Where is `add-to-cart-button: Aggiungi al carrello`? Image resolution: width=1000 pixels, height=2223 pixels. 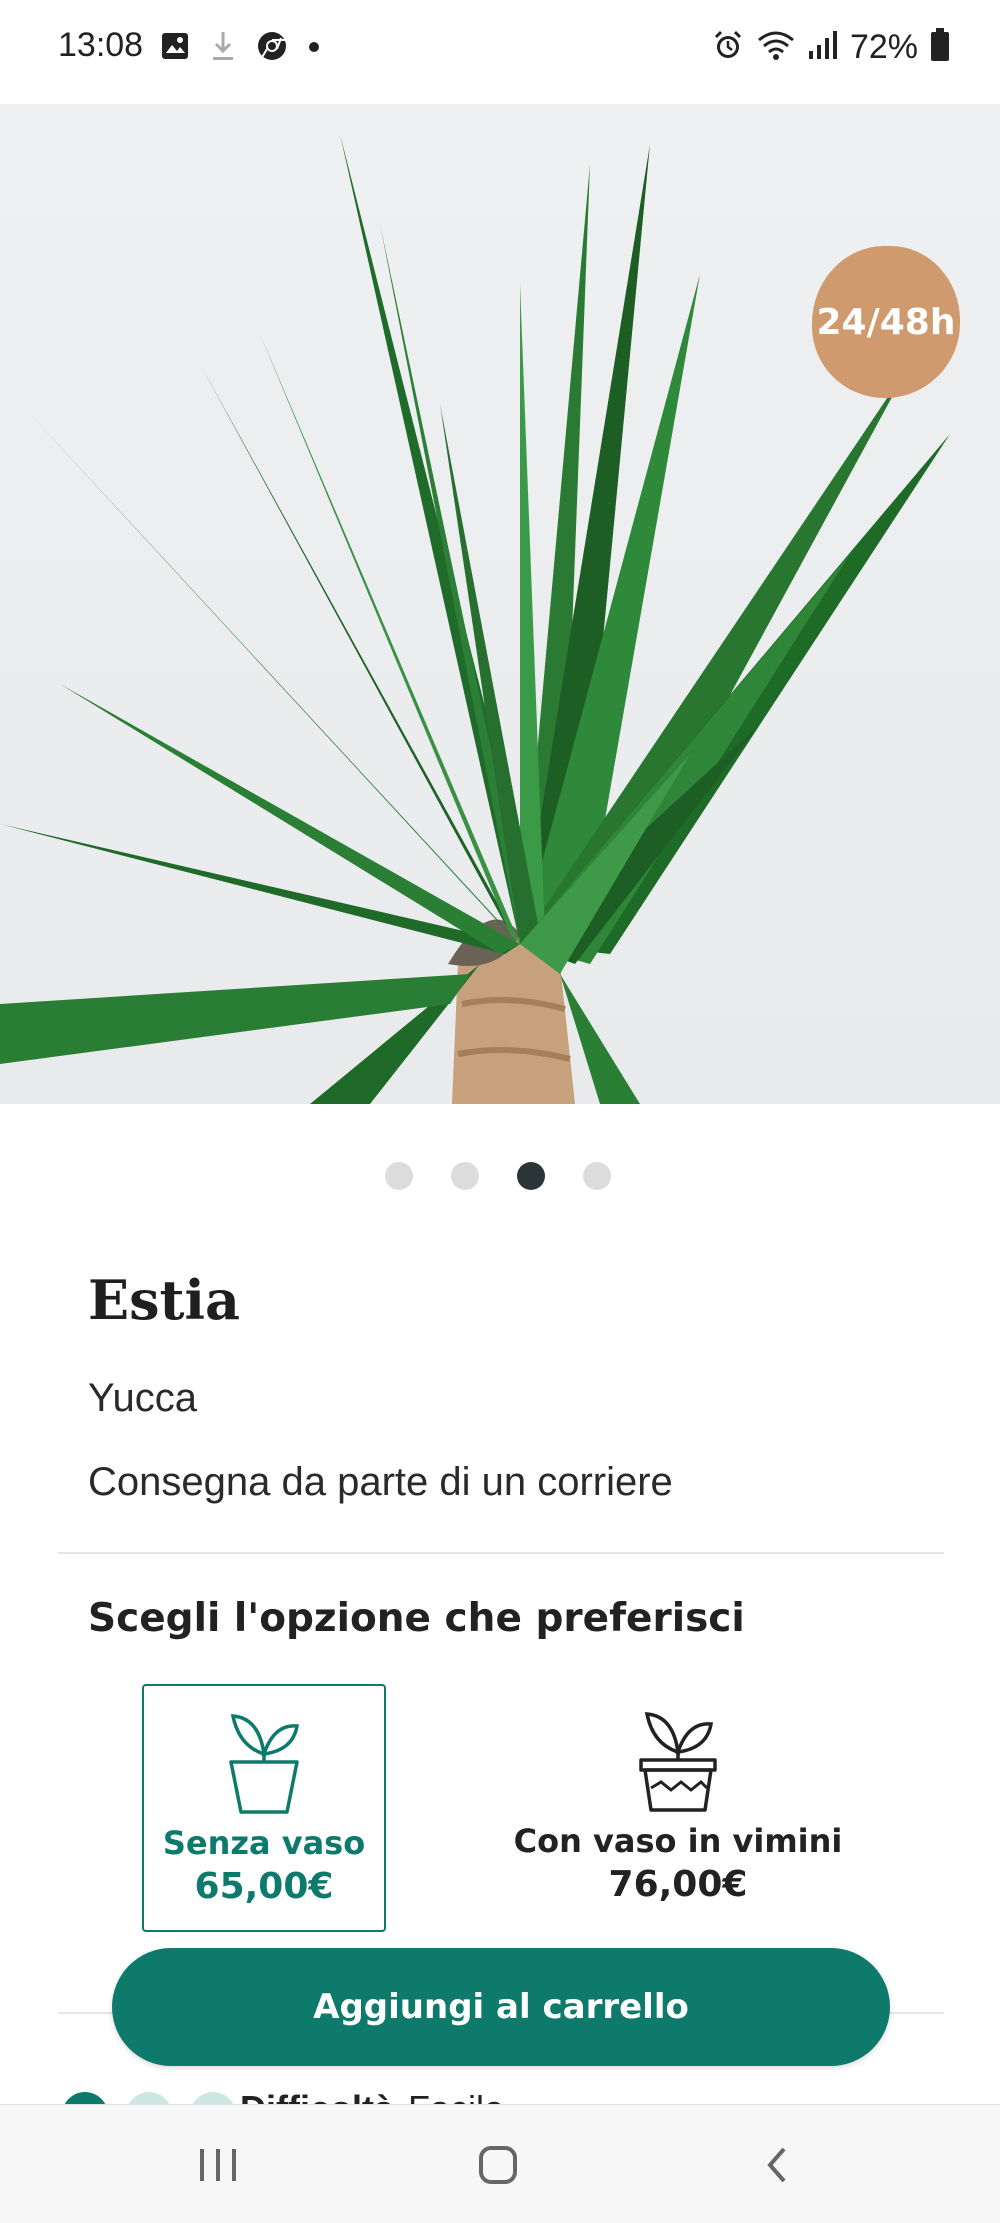 add-to-cart-button: Aggiungi al carrello is located at coordinates (501, 2007).